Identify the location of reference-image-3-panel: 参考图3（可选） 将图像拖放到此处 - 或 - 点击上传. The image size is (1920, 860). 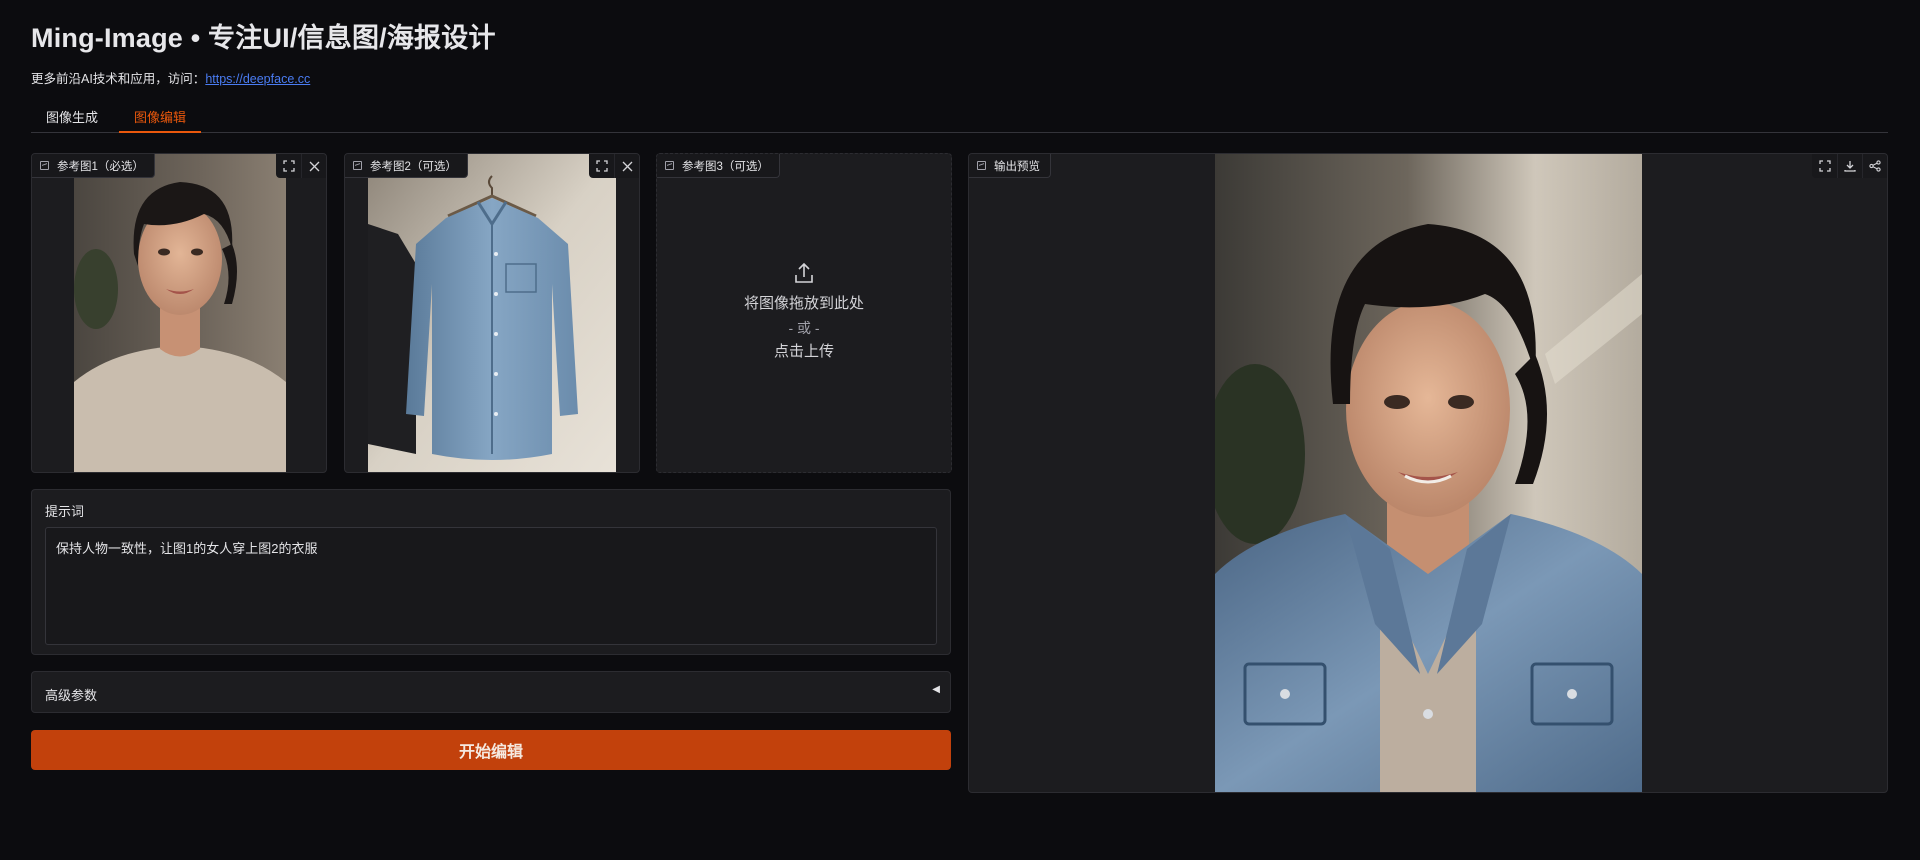
(804, 313).